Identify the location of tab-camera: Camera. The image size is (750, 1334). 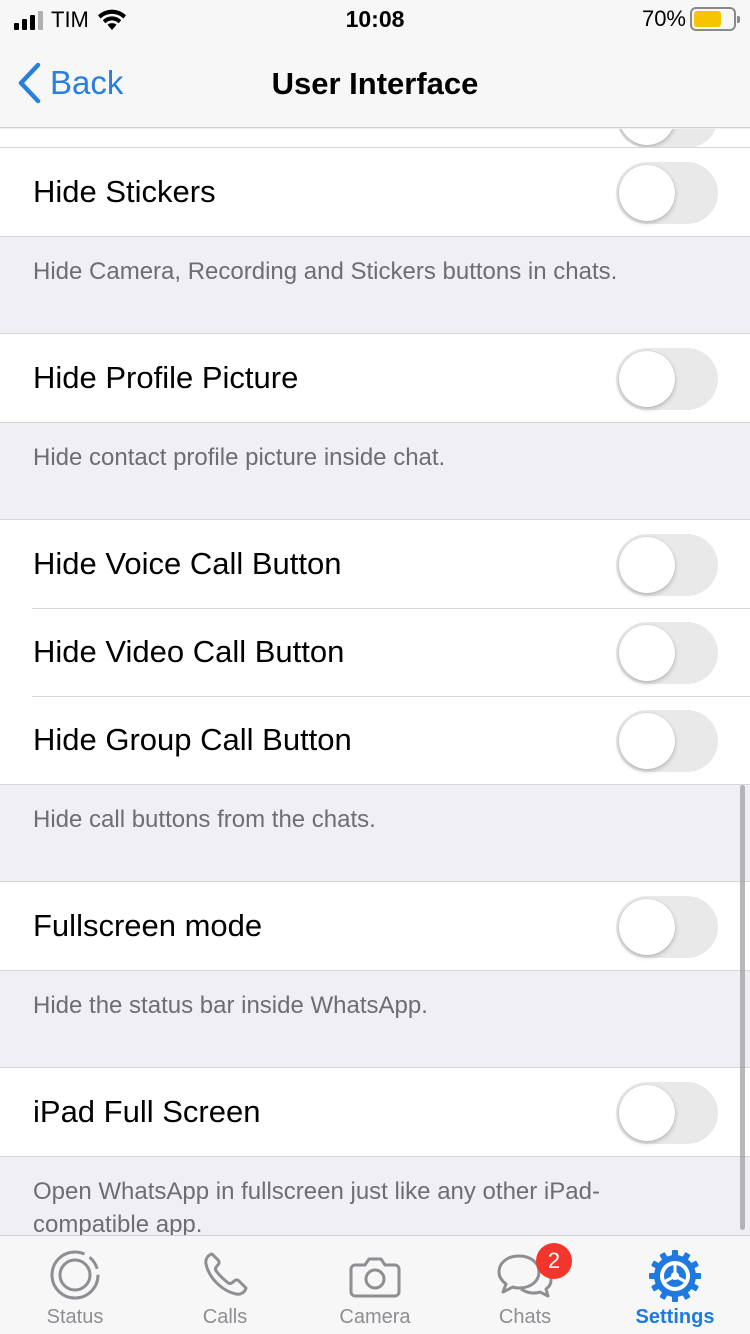
(375, 1285).